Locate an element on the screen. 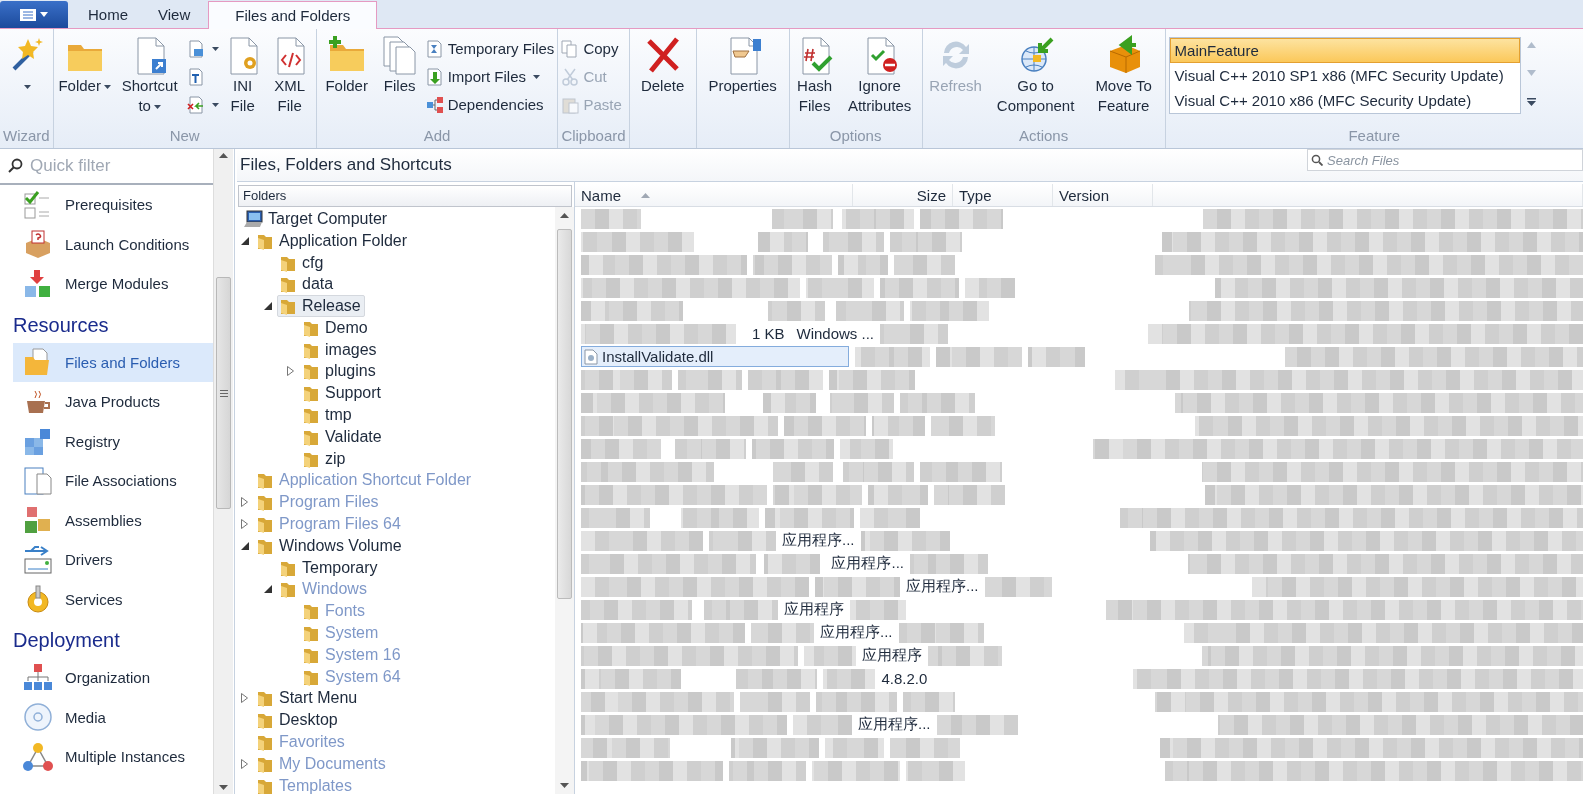  cubes-arrow-icon is located at coordinates (38, 283).